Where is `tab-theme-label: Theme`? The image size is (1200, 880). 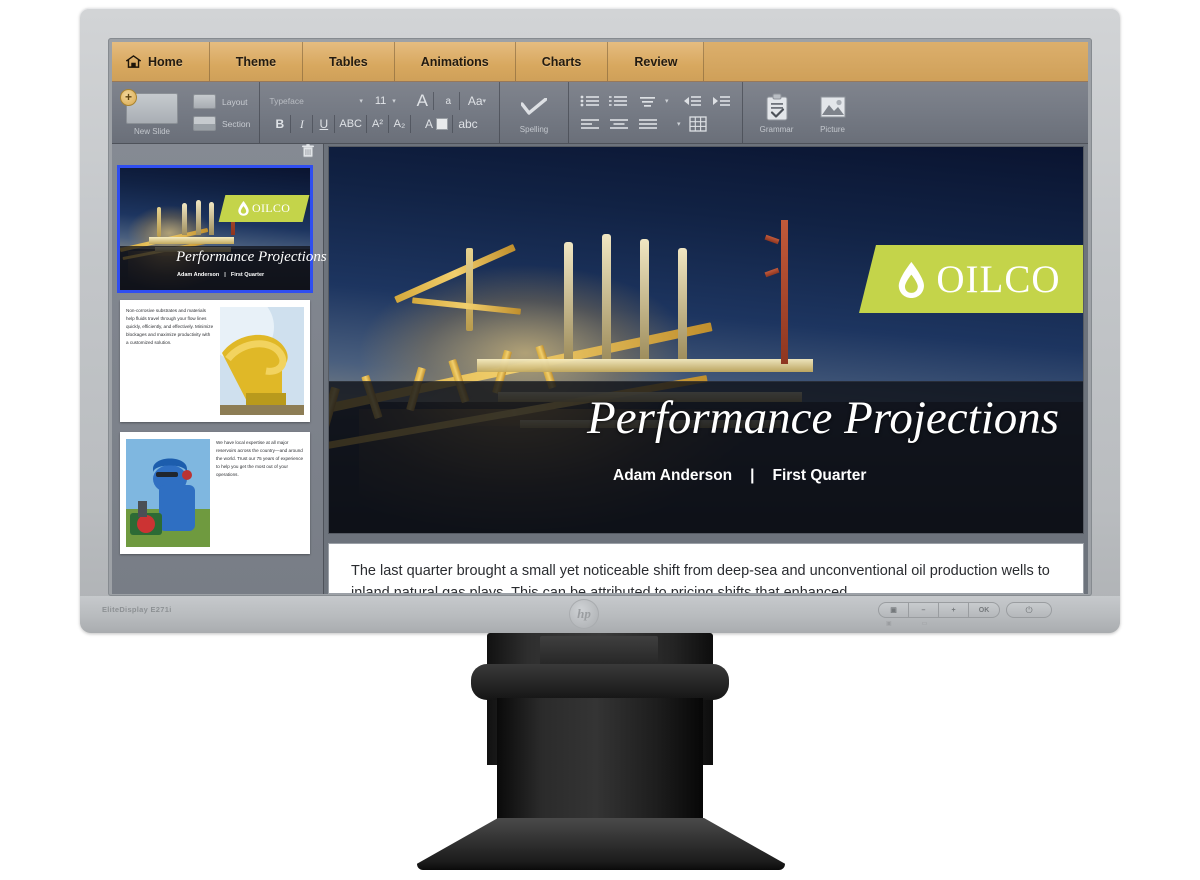
tab-theme-label: Theme is located at coordinates (256, 61).